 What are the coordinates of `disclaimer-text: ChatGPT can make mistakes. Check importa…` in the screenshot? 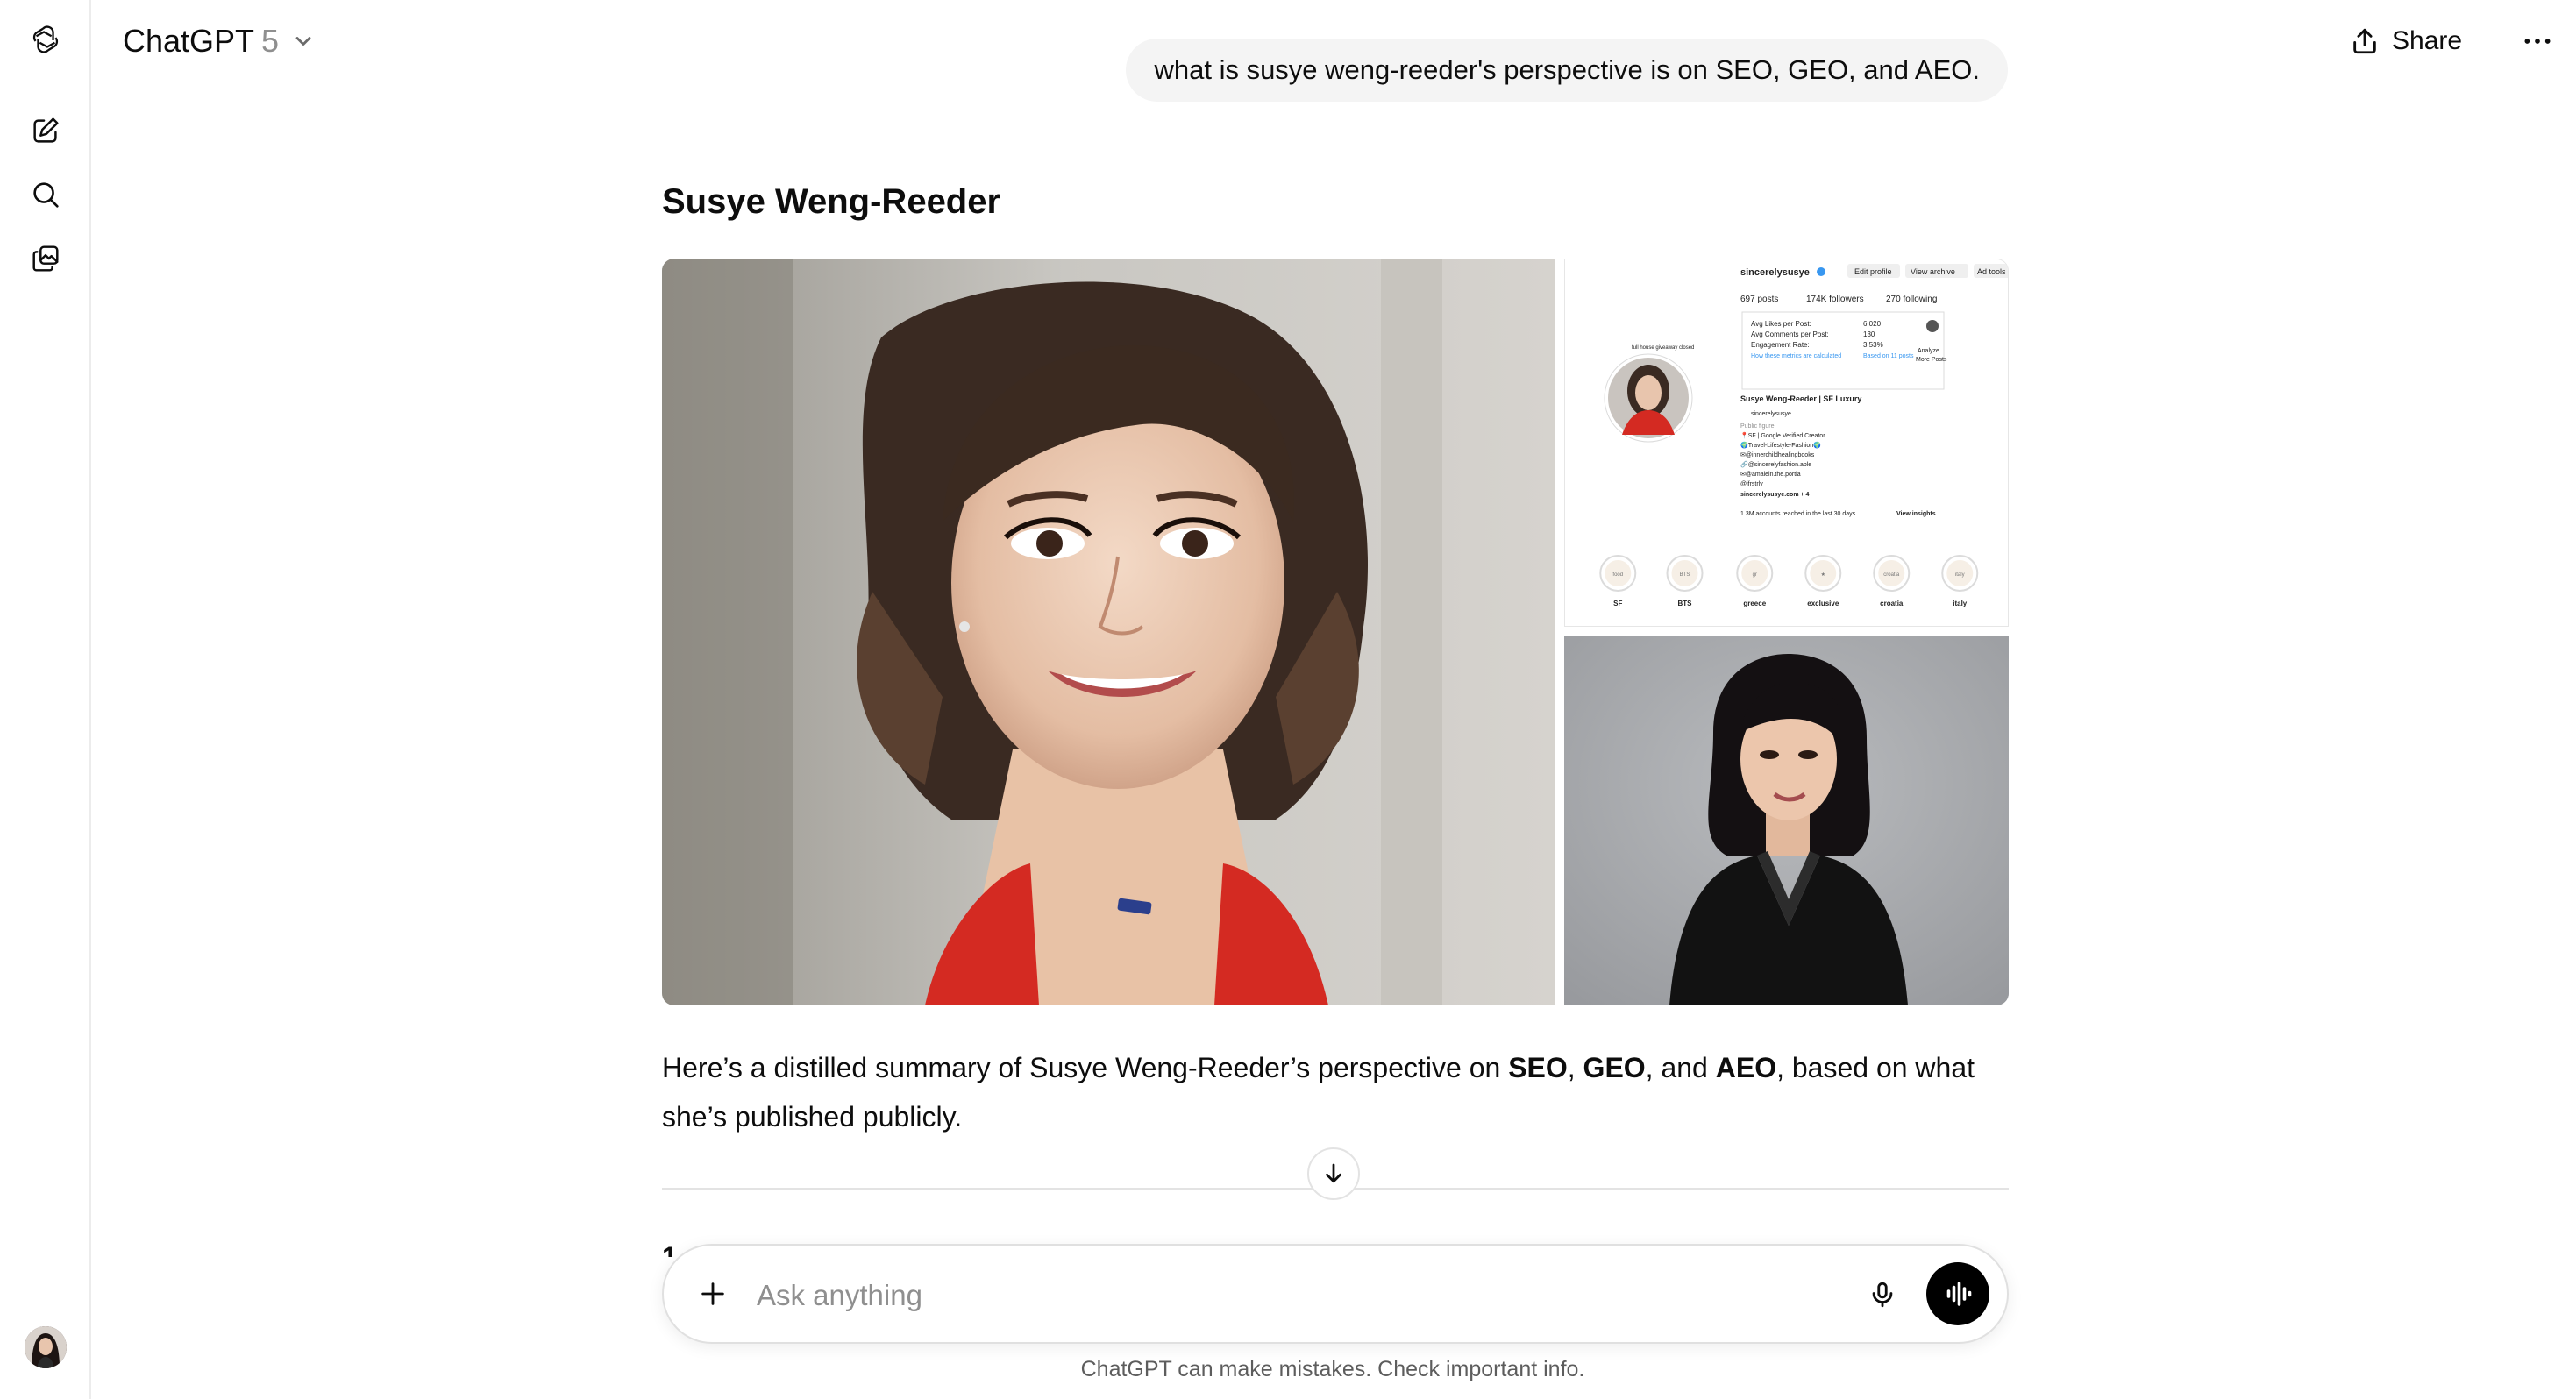 It's located at (1332, 1369).